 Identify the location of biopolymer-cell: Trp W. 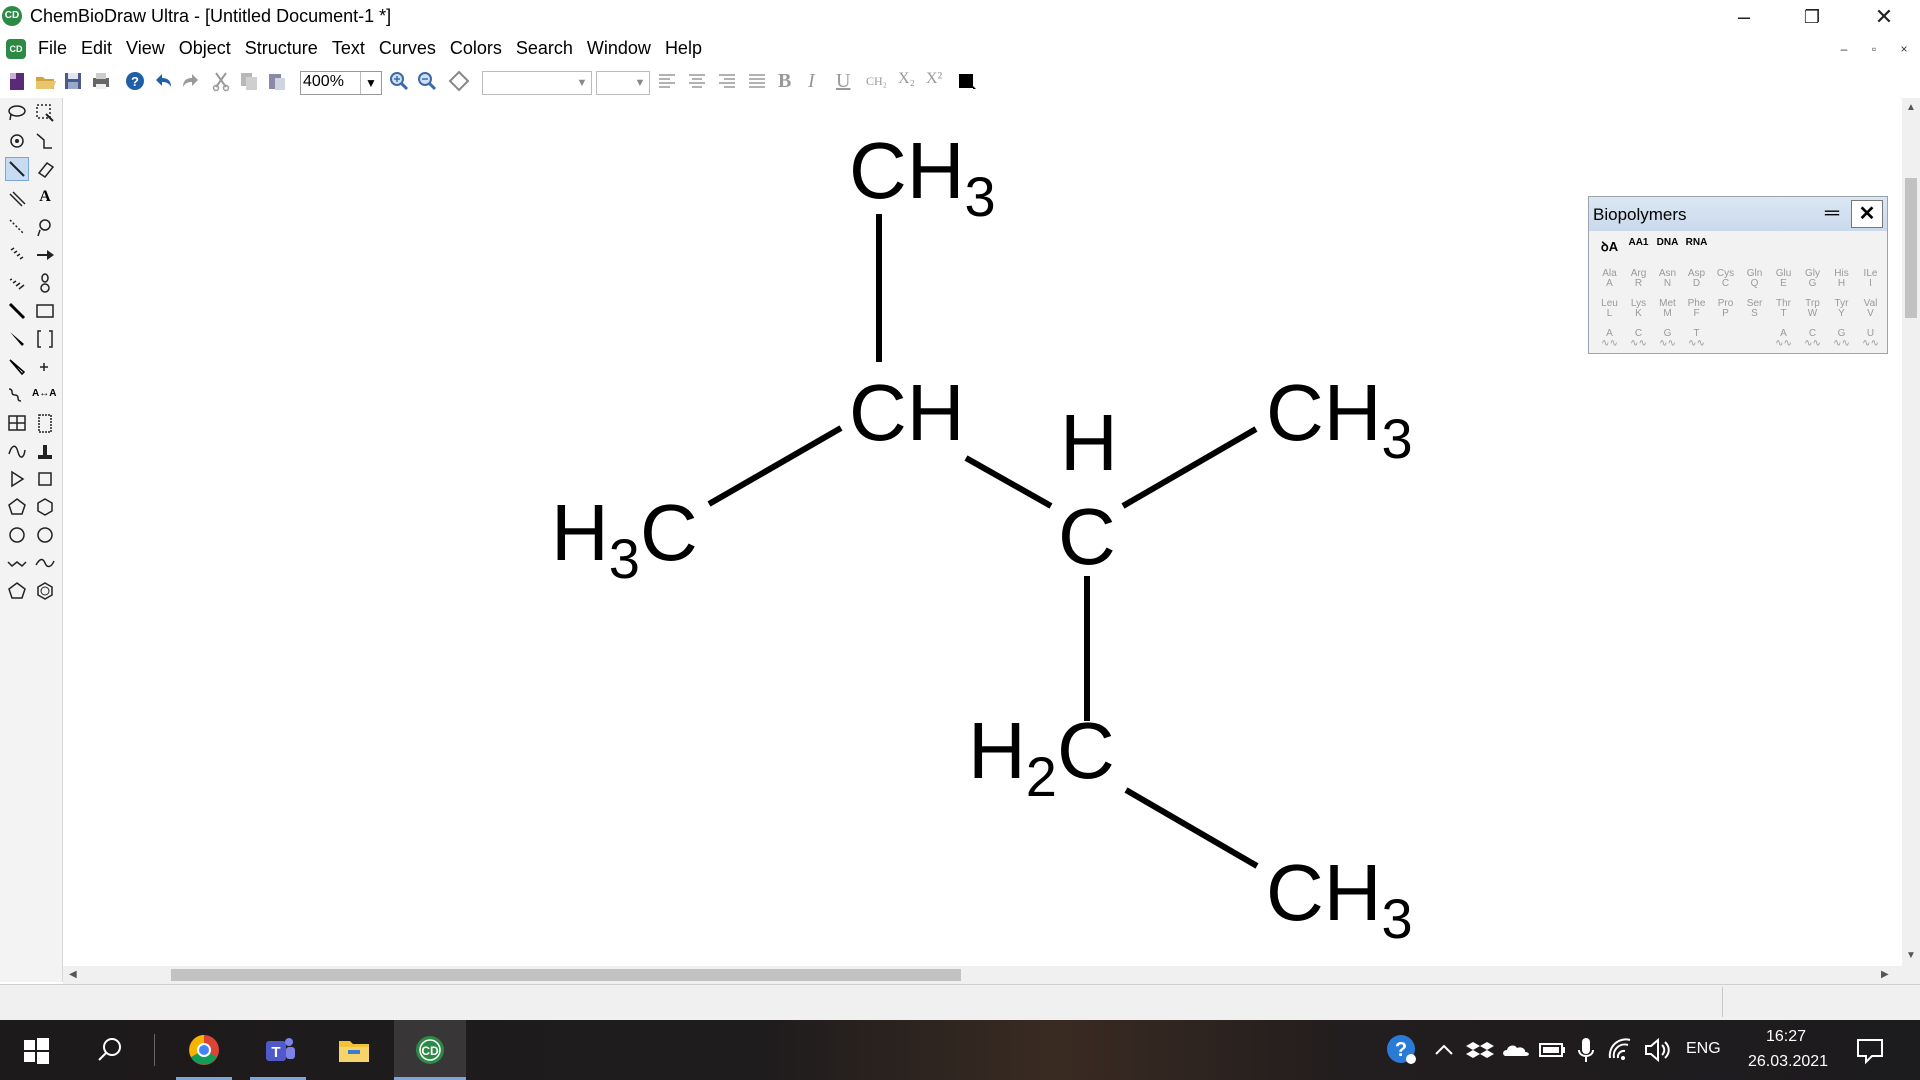
(1812, 309).